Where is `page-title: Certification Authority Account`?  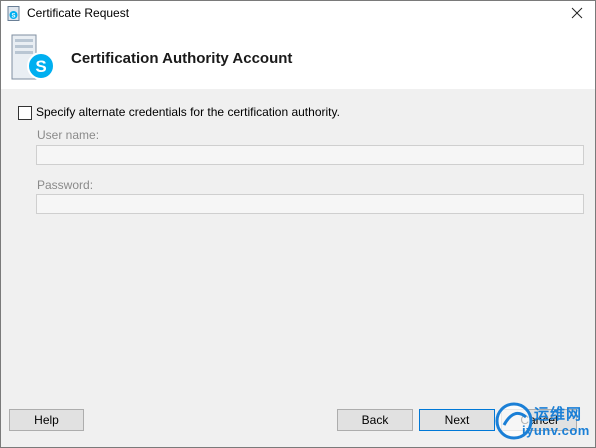
page-title: Certification Authority Account is located at coordinates (182, 58).